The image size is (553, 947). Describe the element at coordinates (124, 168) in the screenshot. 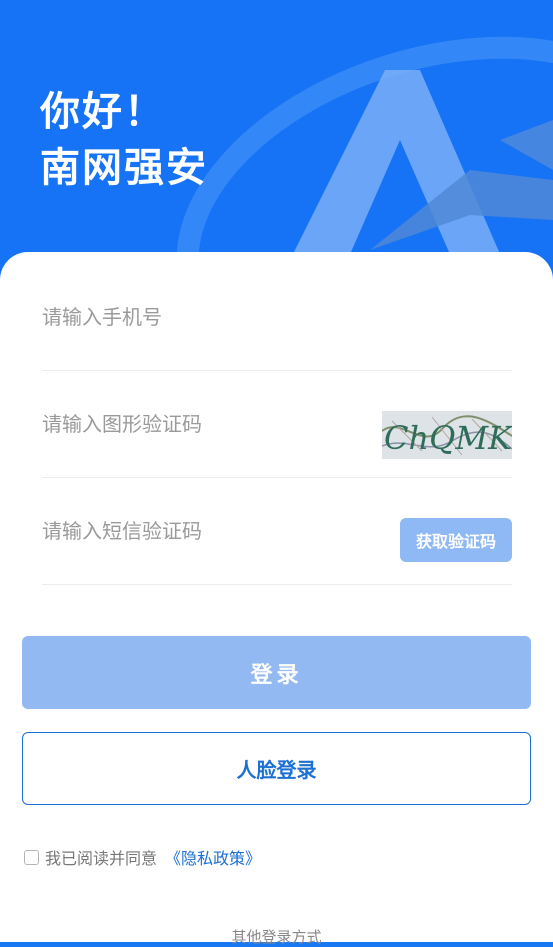

I see `greeting-line-2: 南网强安` at that location.